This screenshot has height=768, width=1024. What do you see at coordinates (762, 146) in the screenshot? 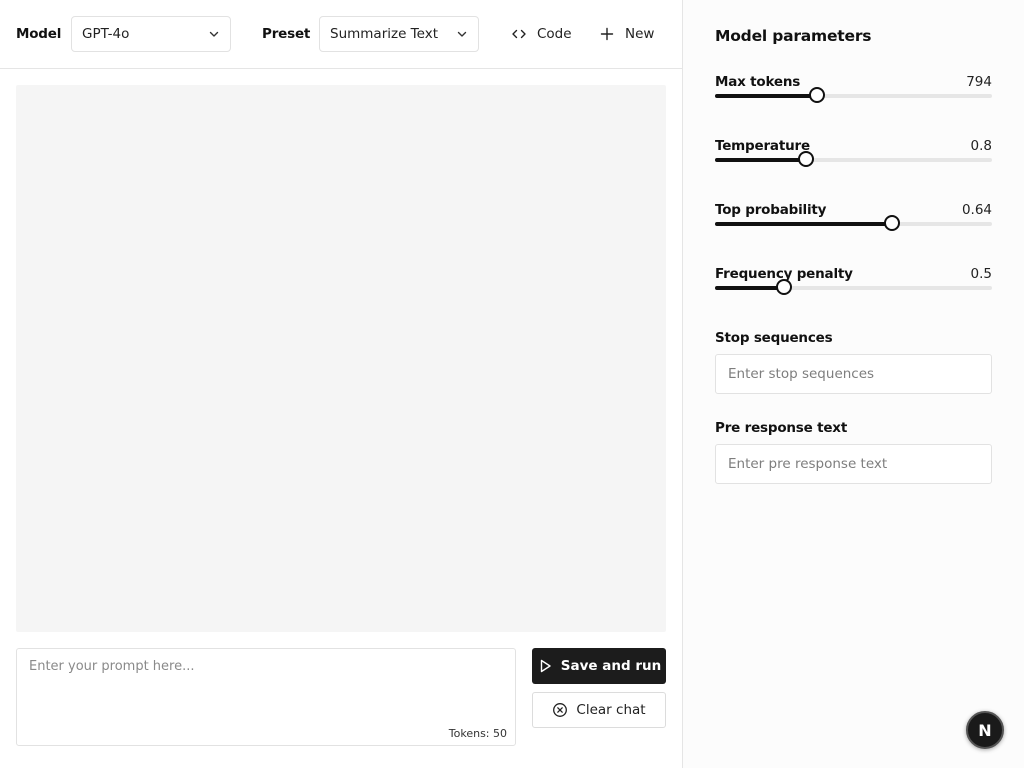
I see `param-label: Temperature` at bounding box center [762, 146].